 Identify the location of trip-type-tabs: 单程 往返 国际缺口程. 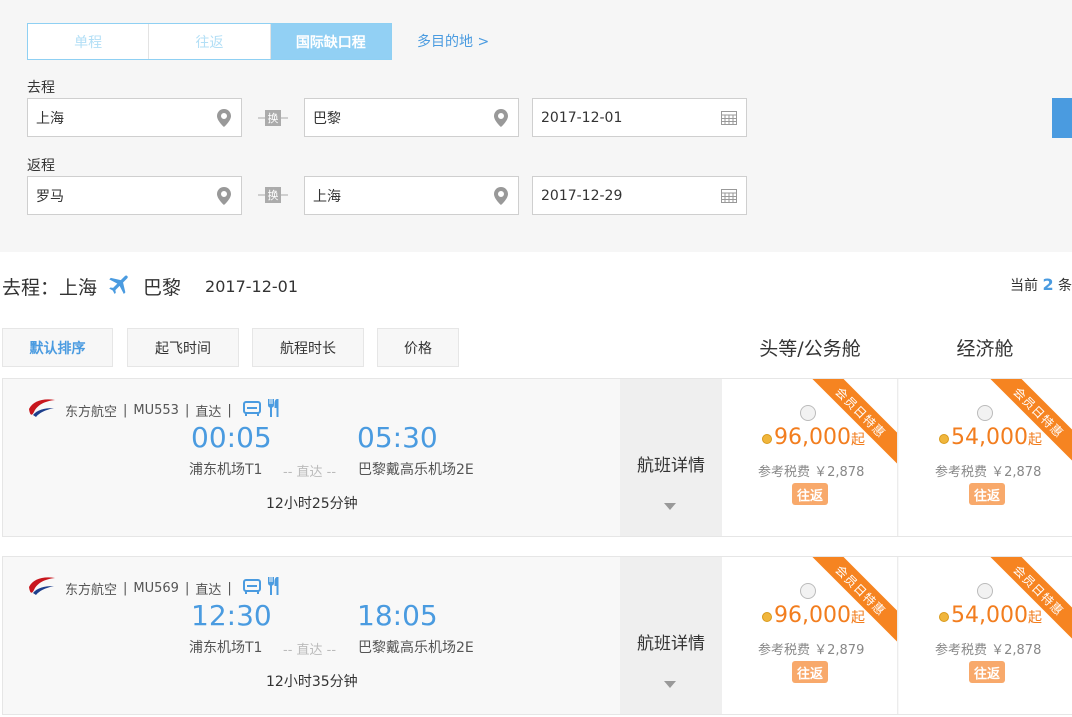
(209, 41).